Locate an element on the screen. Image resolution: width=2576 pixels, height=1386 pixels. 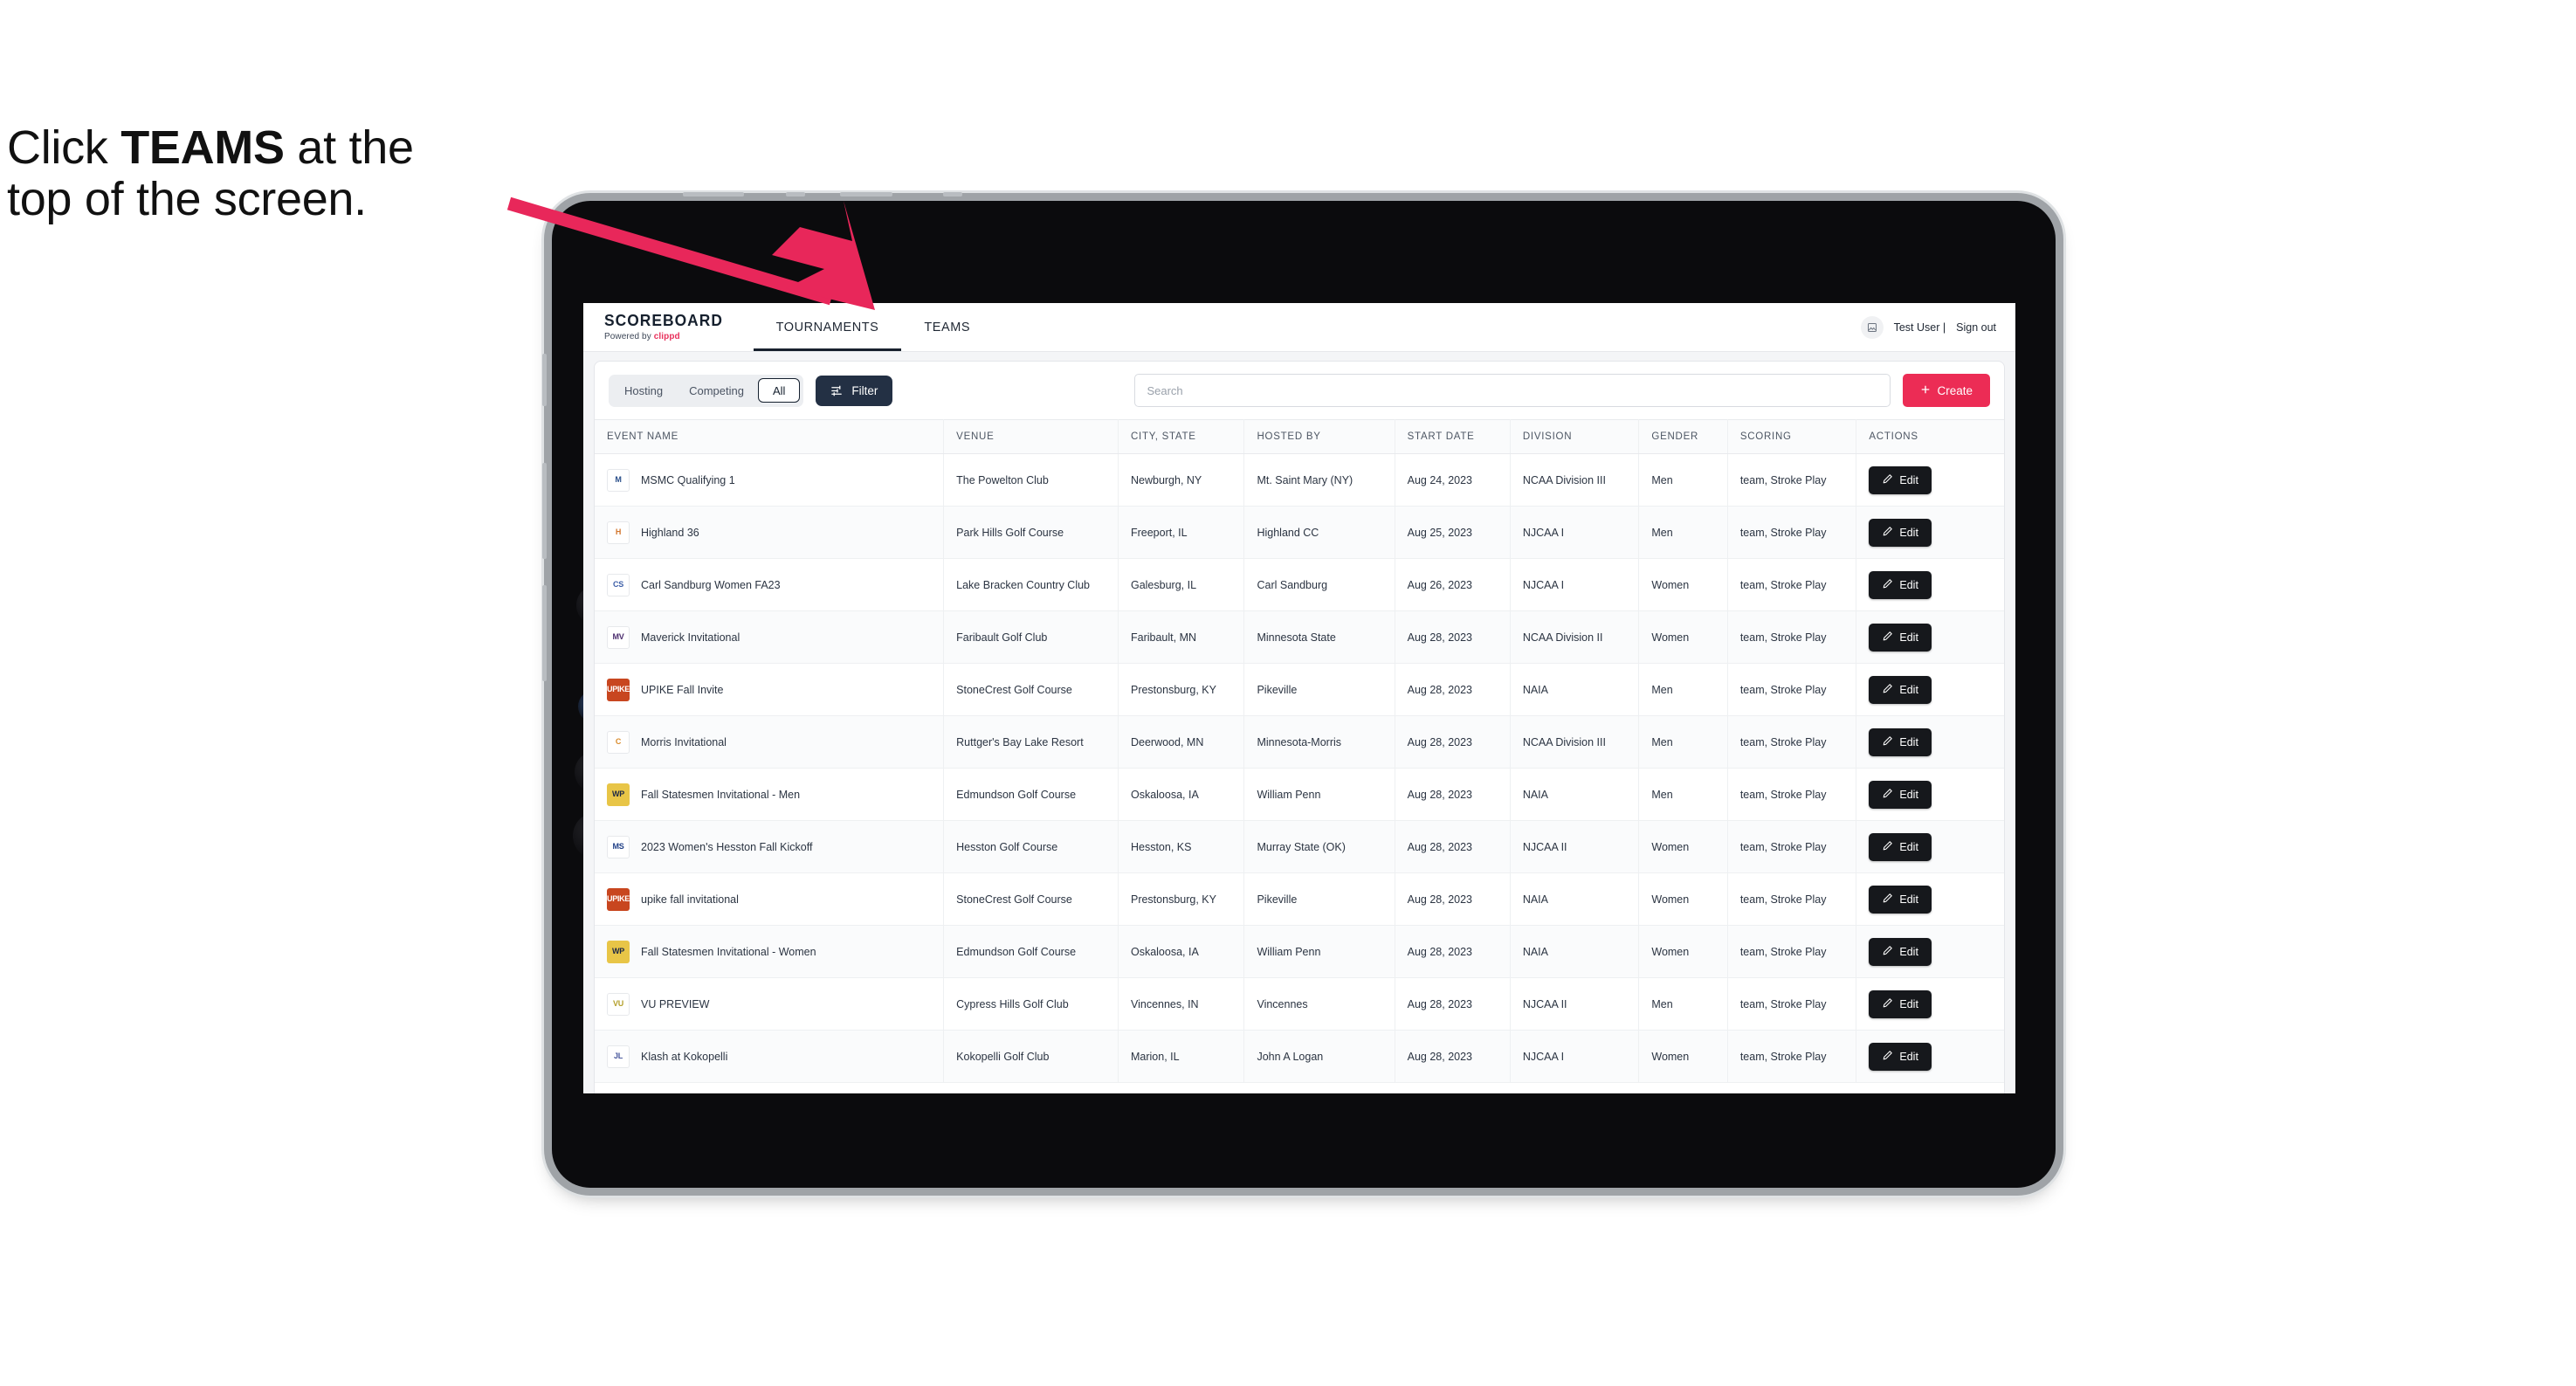
column-header-division: DIVISION is located at coordinates (1575, 436).